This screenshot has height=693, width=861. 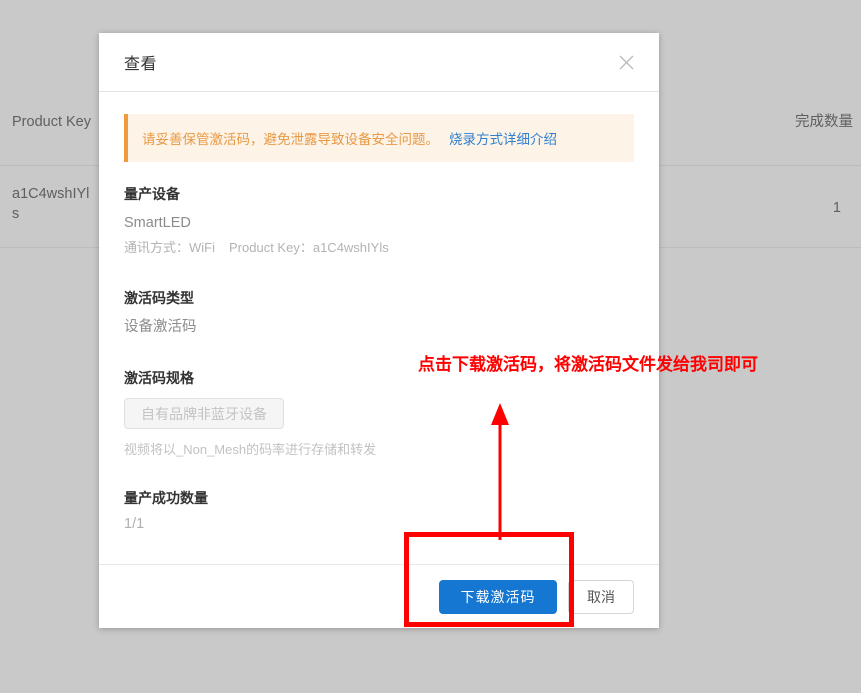 I want to click on device-meta-product-key: Product Key：a1C4wshIYls, so click(x=309, y=247).